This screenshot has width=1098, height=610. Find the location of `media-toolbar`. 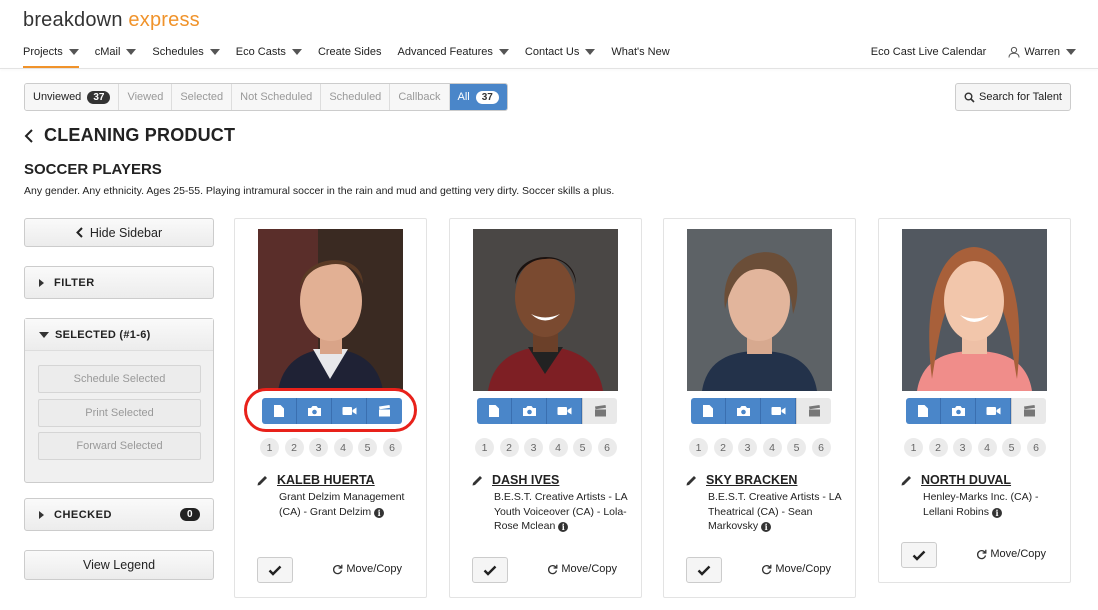

media-toolbar is located at coordinates (761, 411).